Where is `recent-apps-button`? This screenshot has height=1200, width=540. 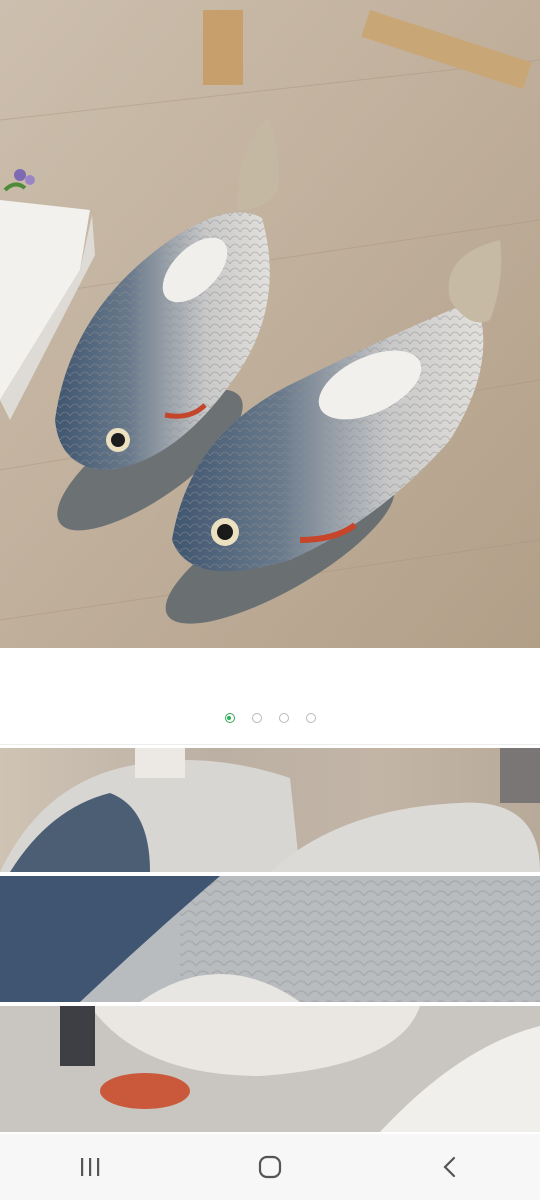 recent-apps-button is located at coordinates (90, 1167).